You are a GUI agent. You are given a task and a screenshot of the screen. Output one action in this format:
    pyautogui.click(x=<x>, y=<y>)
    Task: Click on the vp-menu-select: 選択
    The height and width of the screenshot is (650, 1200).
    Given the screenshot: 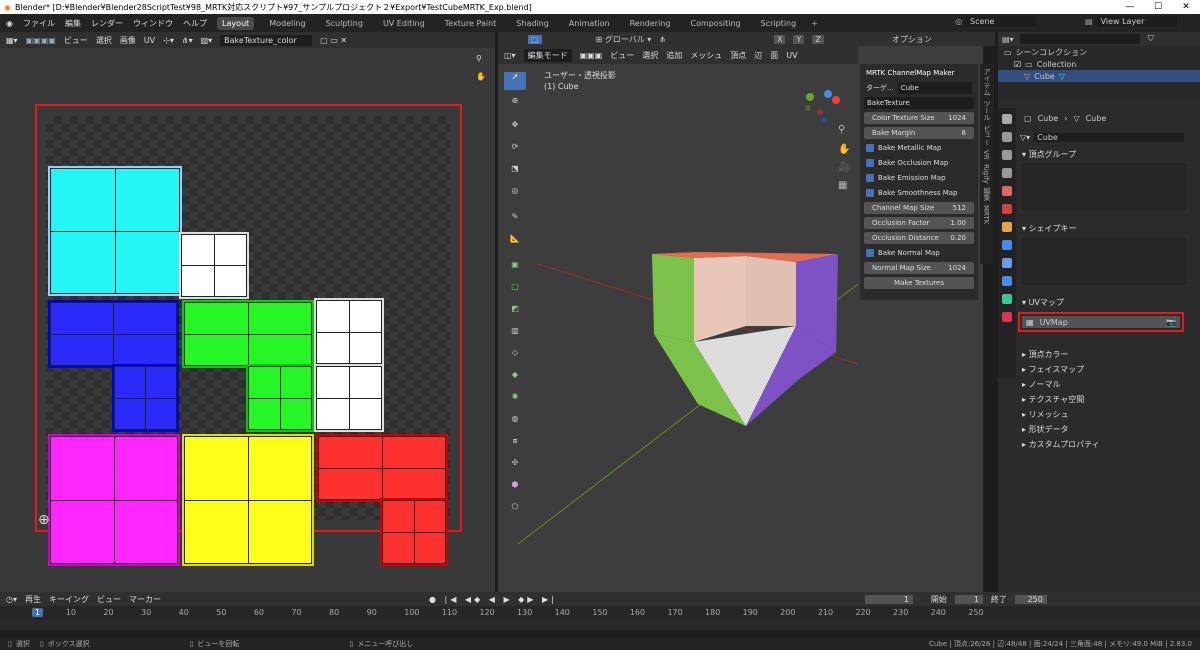 What is the action you would take?
    pyautogui.click(x=650, y=55)
    